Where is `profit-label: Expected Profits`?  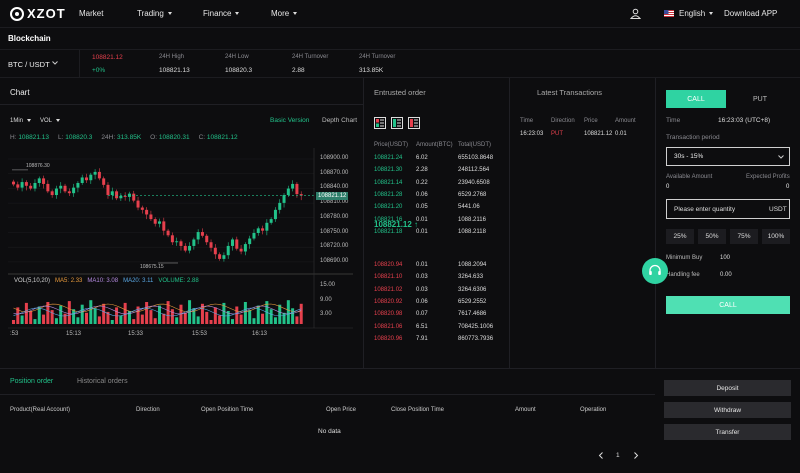 profit-label: Expected Profits is located at coordinates (768, 177).